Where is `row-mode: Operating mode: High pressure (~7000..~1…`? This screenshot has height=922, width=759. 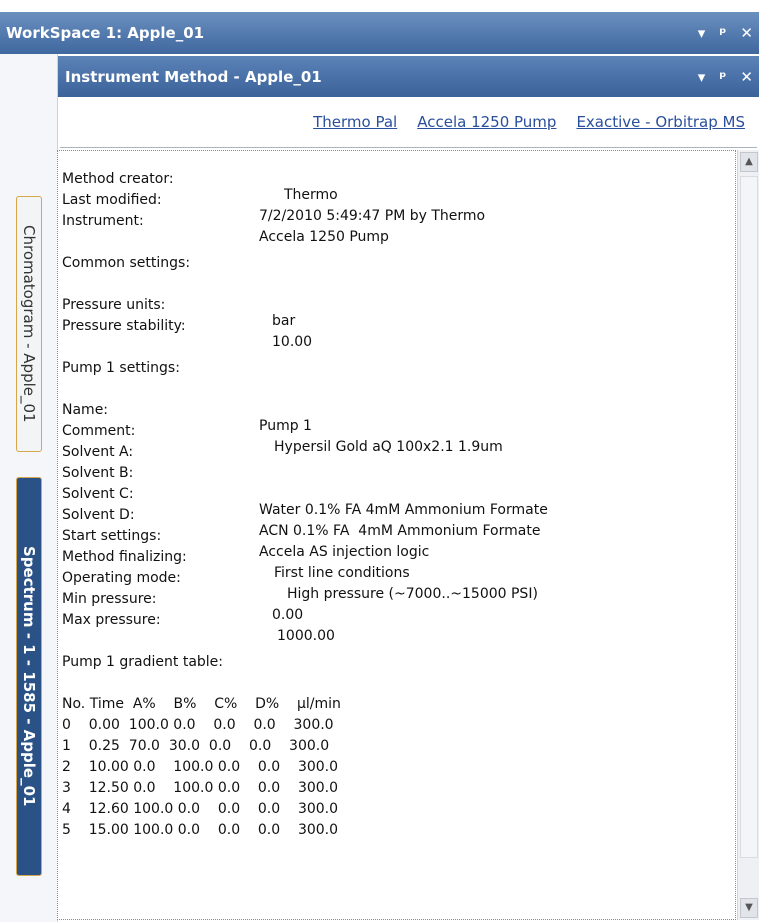
row-mode: Operating mode: High pressure (~7000..~1… is located at coordinates (300, 578).